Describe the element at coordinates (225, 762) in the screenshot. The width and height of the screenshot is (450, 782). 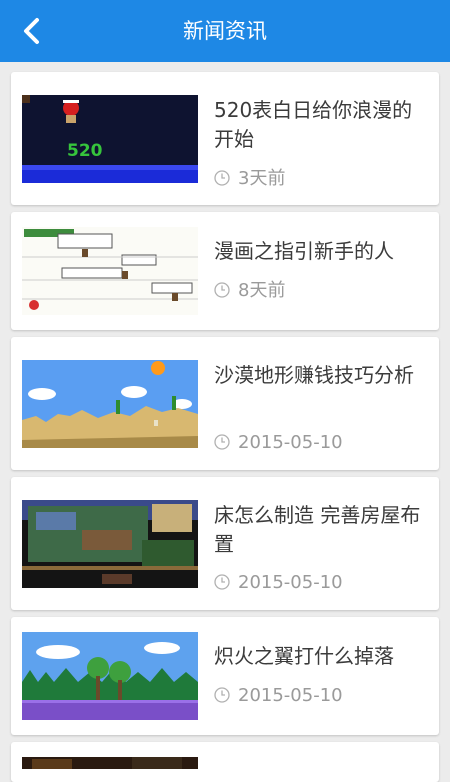
I see `news-item` at that location.